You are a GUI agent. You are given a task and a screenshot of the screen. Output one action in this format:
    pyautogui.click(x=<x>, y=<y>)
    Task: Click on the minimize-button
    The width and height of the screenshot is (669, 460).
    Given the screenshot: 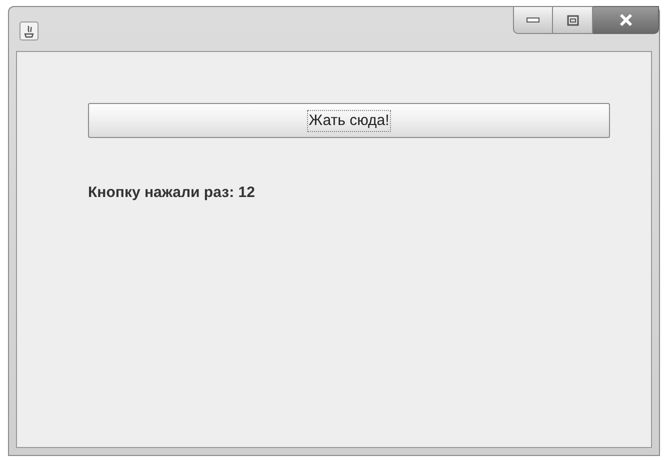 What is the action you would take?
    pyautogui.click(x=533, y=20)
    